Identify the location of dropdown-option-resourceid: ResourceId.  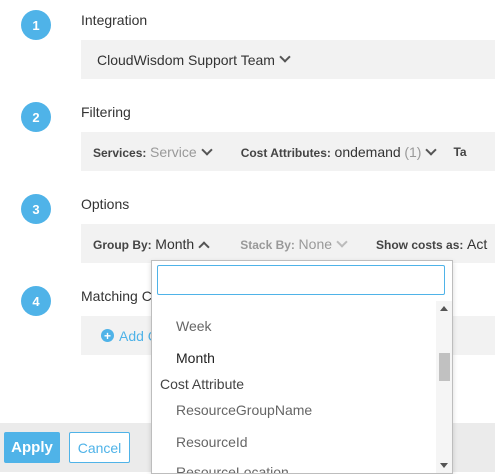
(212, 442).